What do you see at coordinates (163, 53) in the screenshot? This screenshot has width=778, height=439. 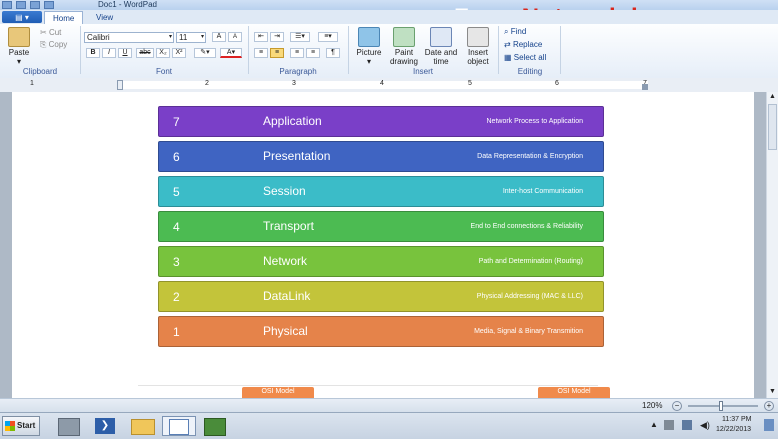 I see `subscript-button: X₂` at bounding box center [163, 53].